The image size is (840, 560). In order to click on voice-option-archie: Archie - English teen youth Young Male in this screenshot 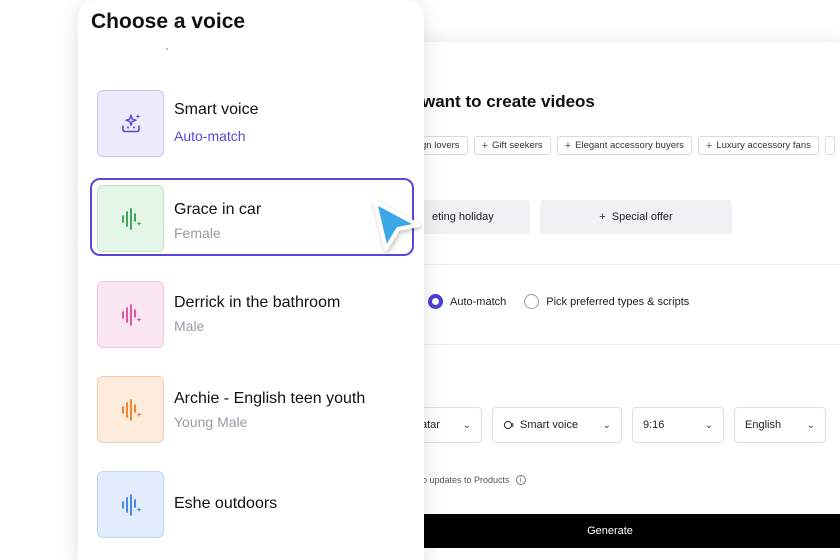, I will do `click(252, 404)`.